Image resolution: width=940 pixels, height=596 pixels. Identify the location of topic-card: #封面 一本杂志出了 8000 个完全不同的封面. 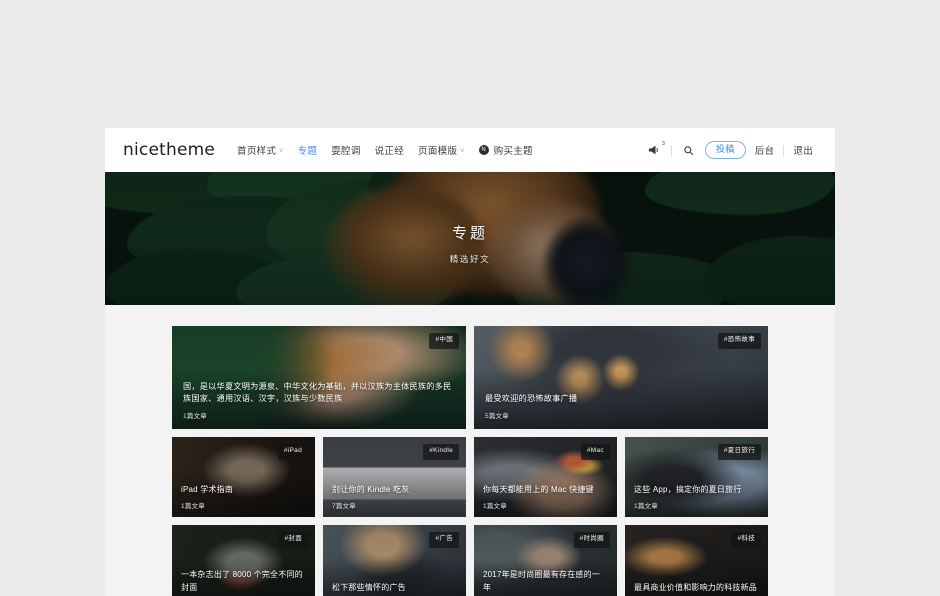
(243, 560).